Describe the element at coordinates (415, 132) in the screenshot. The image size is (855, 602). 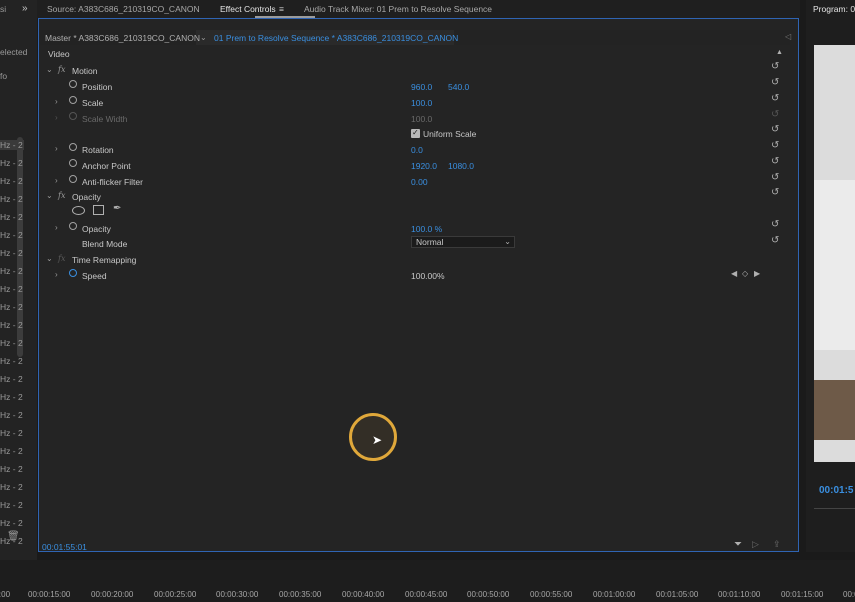
I see `checkmark-icon: ✓` at that location.